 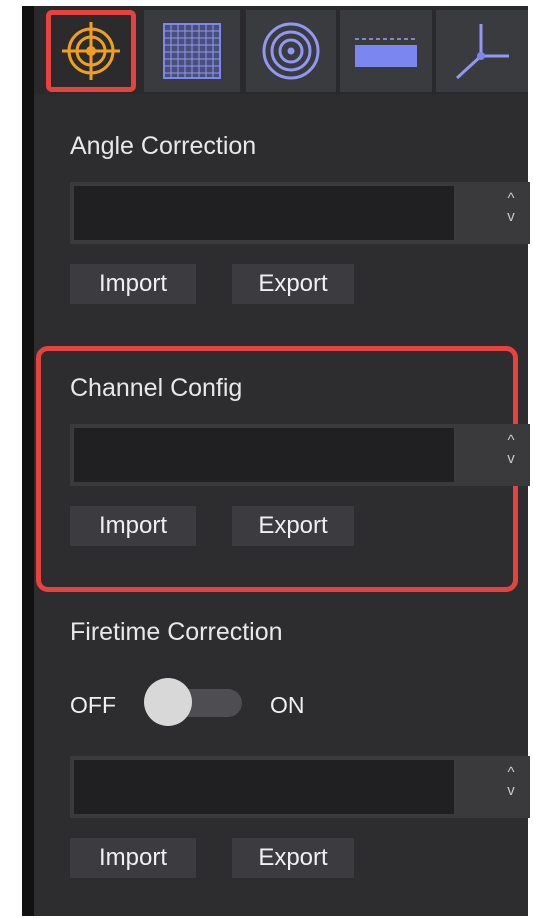 I want to click on firetime-toggle-switch, so click(x=194, y=703).